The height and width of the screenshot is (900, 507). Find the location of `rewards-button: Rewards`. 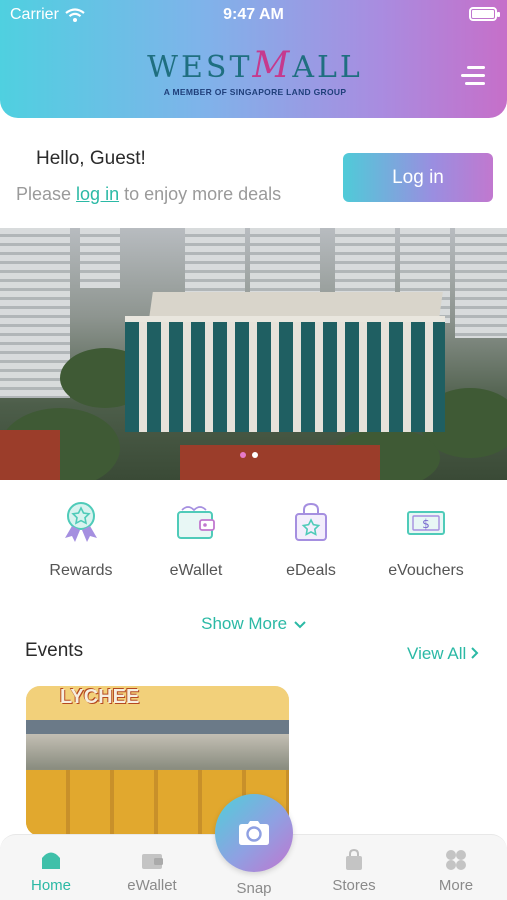

rewards-button: Rewards is located at coordinates (81, 540).